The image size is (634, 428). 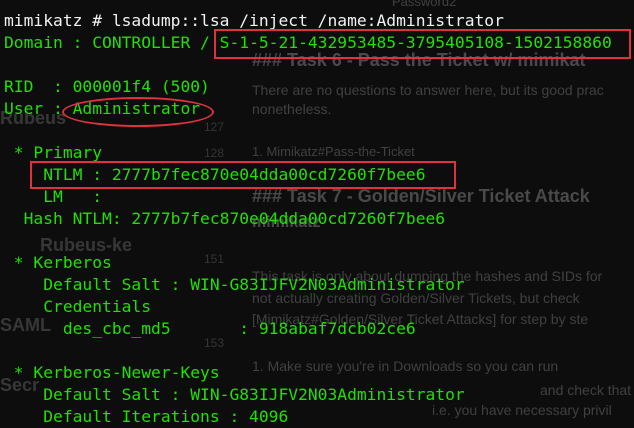 I want to click on doc-line-number: 128, so click(x=214, y=153).